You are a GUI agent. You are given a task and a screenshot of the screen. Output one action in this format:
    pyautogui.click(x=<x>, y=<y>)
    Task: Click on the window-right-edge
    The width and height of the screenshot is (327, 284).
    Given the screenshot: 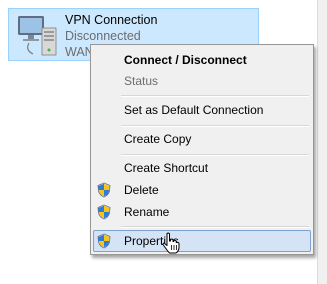 What is the action you would take?
    pyautogui.click(x=322, y=142)
    